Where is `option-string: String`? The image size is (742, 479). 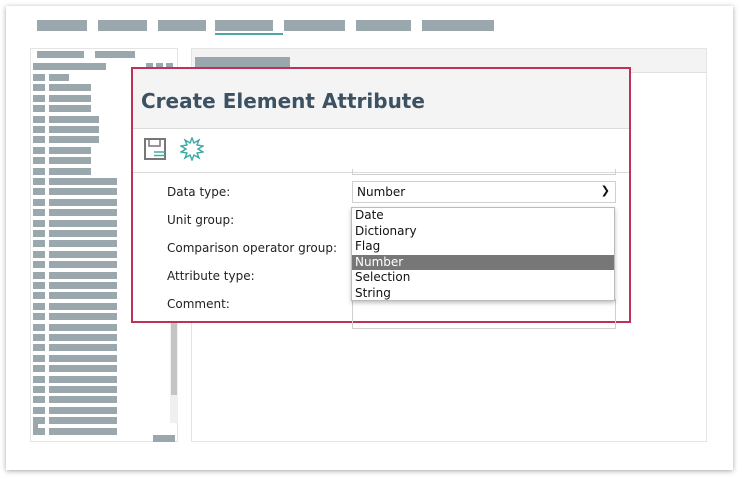 option-string: String is located at coordinates (483, 294).